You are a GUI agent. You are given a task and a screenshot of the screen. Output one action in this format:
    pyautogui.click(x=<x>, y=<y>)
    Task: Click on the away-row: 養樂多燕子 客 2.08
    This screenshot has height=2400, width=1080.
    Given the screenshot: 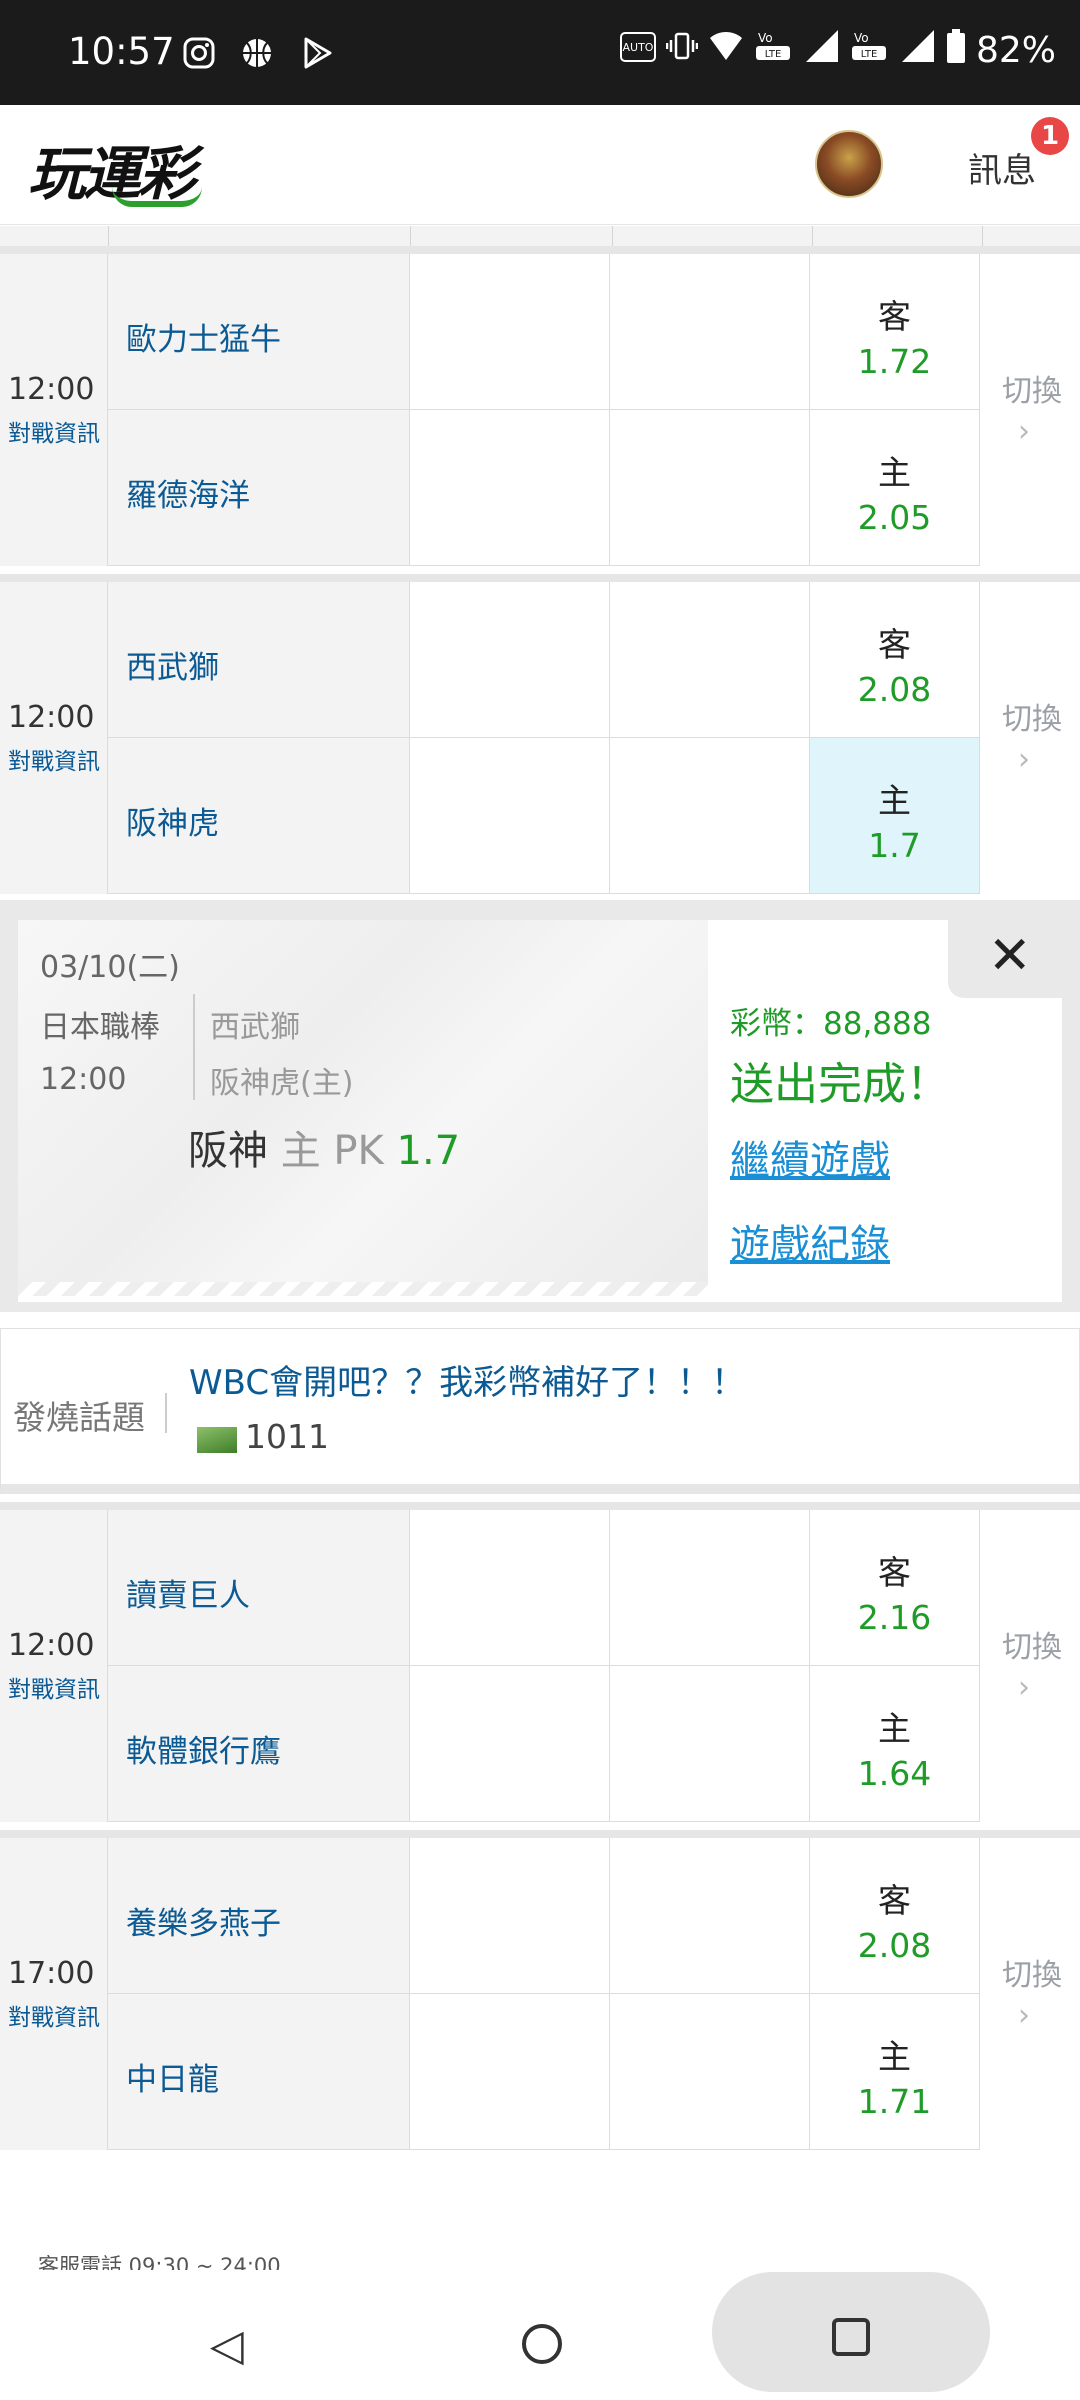 What is the action you would take?
    pyautogui.click(x=544, y=1916)
    